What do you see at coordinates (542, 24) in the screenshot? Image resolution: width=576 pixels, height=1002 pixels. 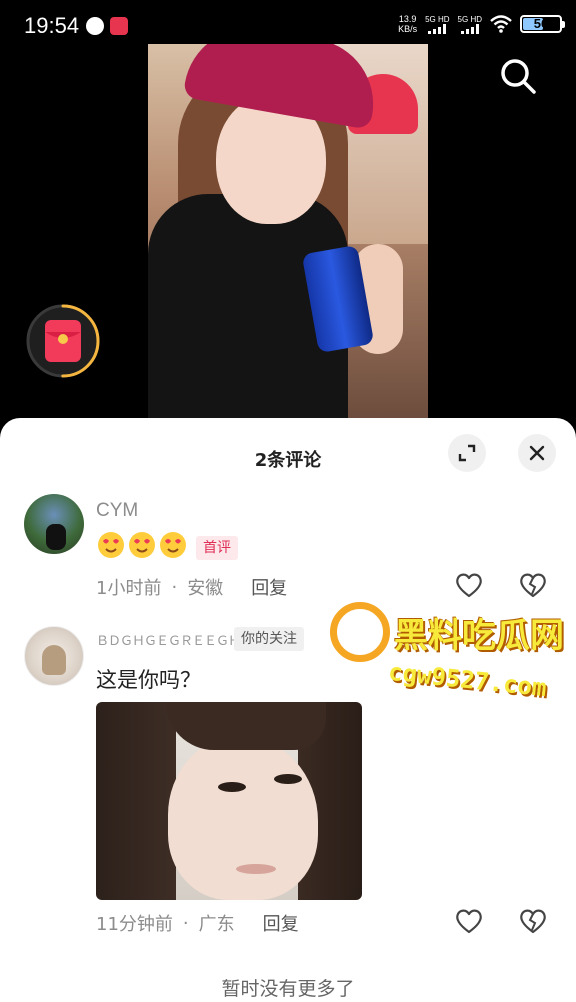 I see `battery-icon: 56` at bounding box center [542, 24].